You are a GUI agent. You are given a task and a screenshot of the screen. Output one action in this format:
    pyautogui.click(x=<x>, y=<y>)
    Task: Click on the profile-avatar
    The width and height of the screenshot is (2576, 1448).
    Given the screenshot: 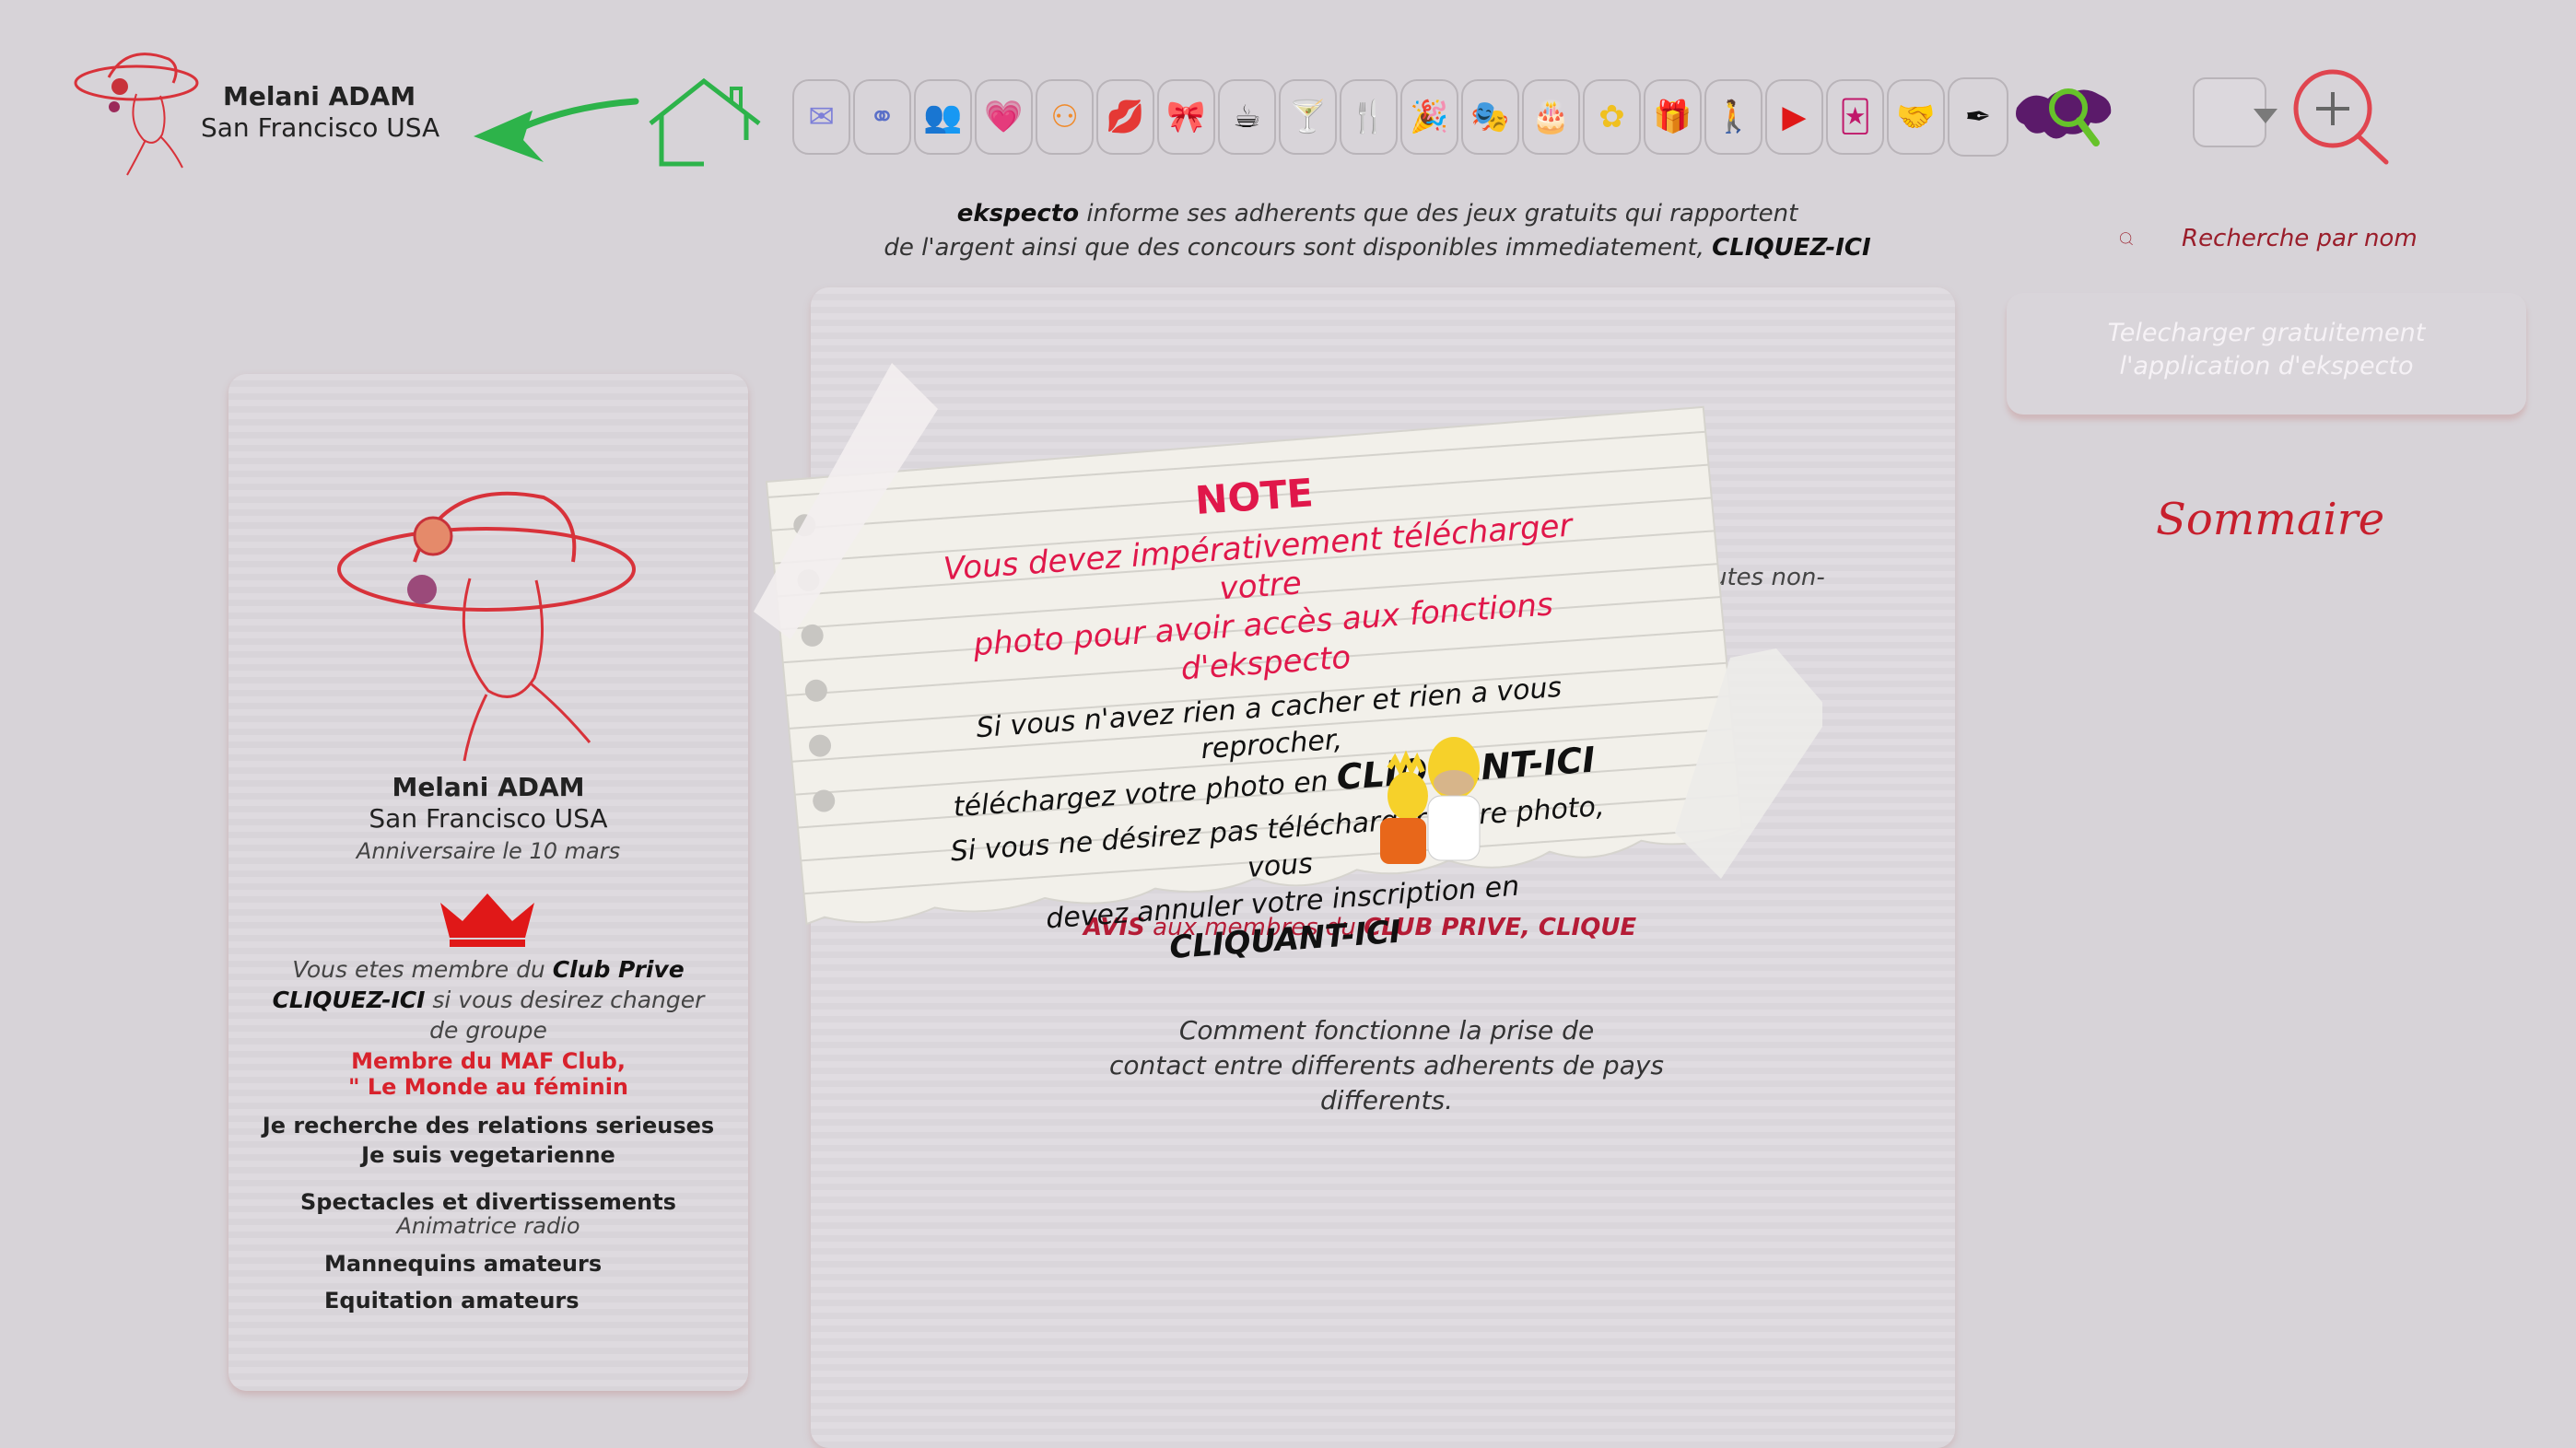 What is the action you would take?
    pyautogui.click(x=488, y=618)
    